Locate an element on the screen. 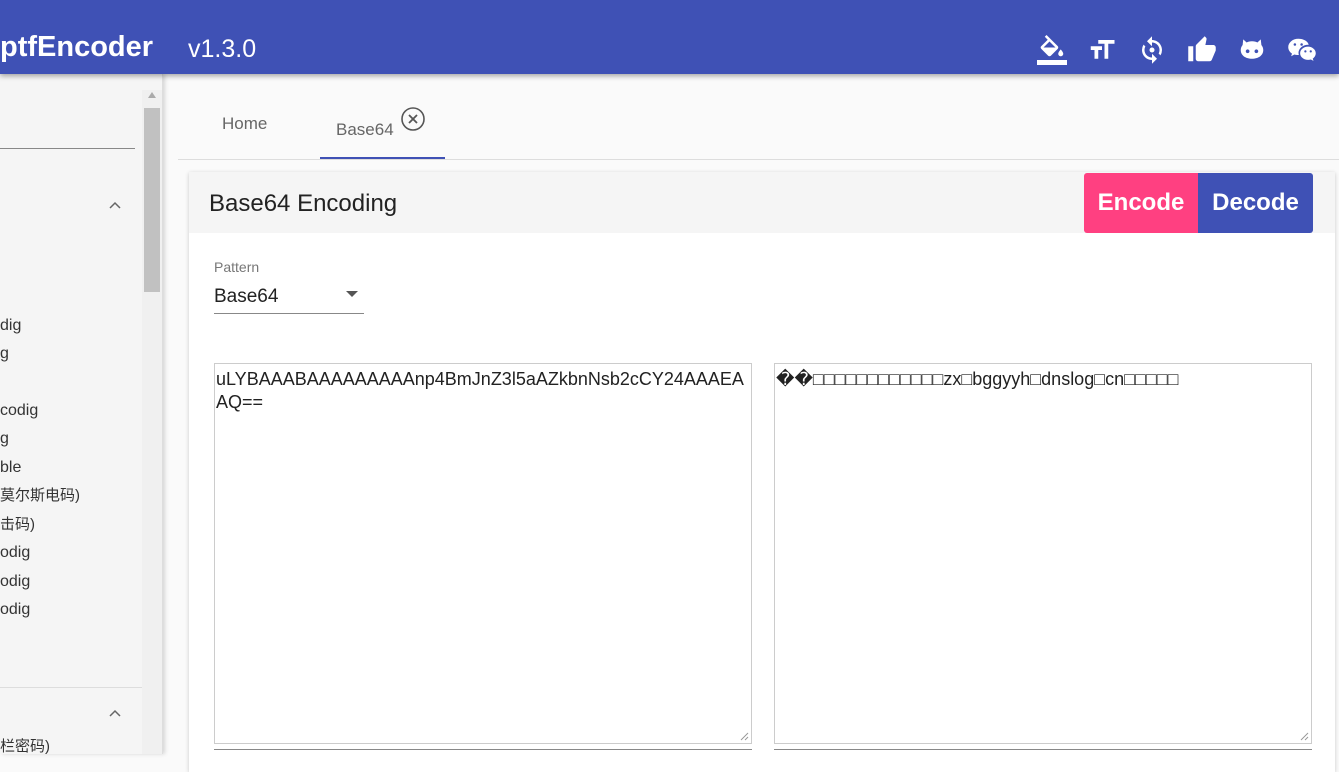 The image size is (1339, 772). font-size-icon is located at coordinates (1102, 50).